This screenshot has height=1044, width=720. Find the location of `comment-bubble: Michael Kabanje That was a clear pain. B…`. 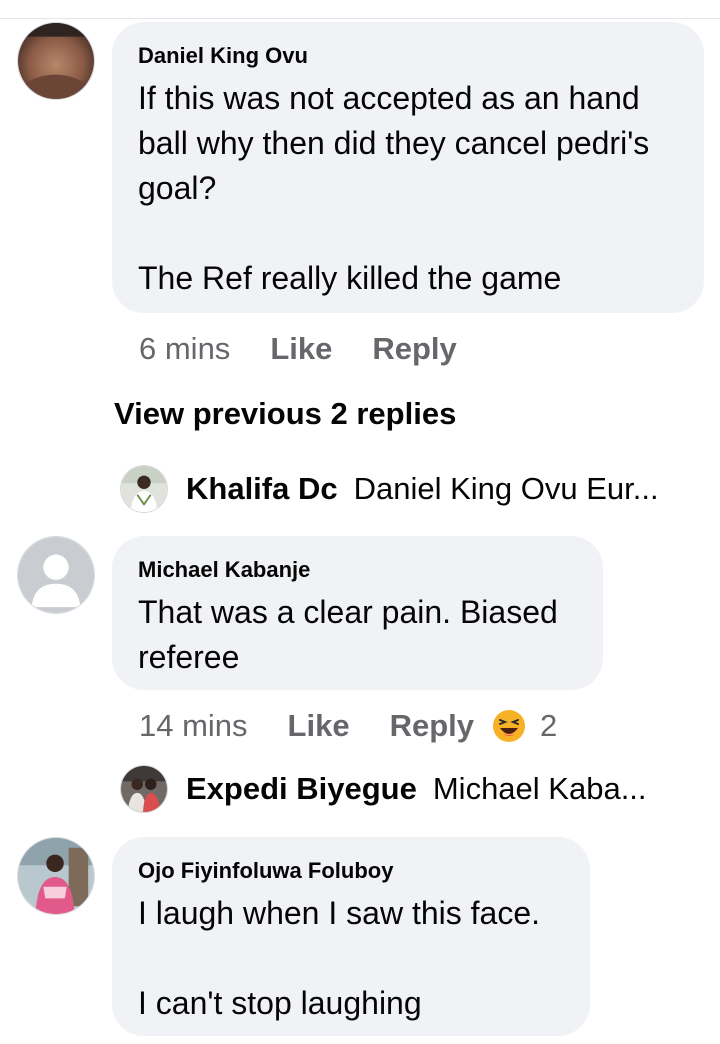

comment-bubble: Michael Kabanje That was a clear pain. B… is located at coordinates (357, 613).